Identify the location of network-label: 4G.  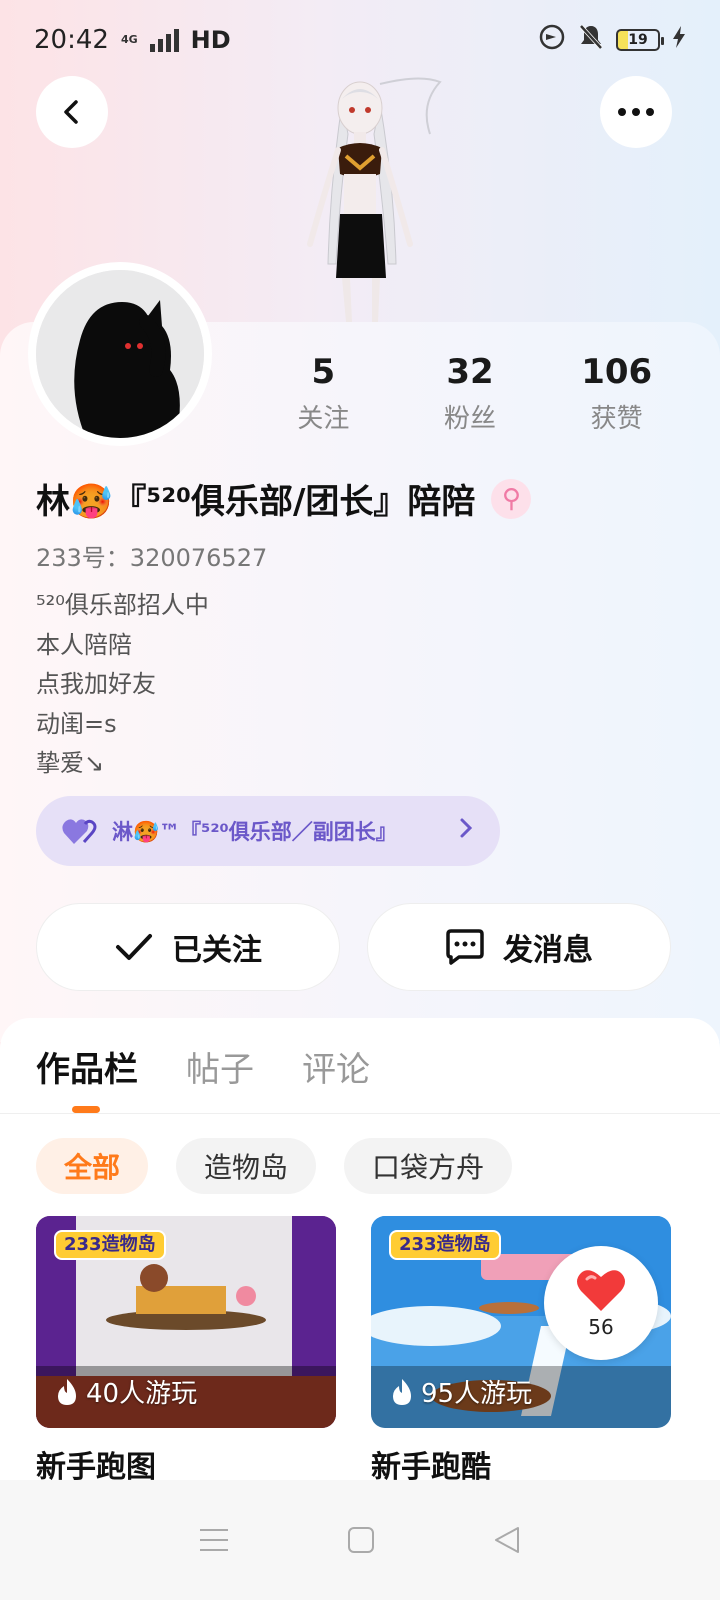
(129, 39).